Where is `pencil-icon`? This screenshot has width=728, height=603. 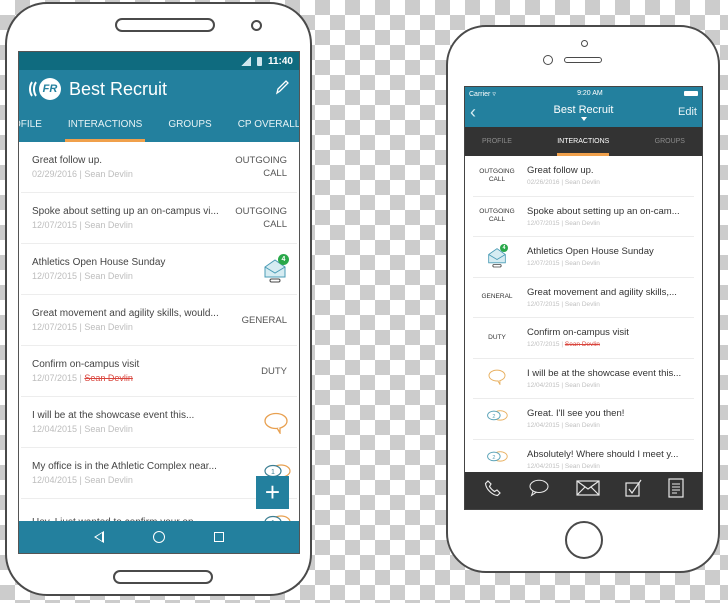
pencil-icon is located at coordinates (282, 89).